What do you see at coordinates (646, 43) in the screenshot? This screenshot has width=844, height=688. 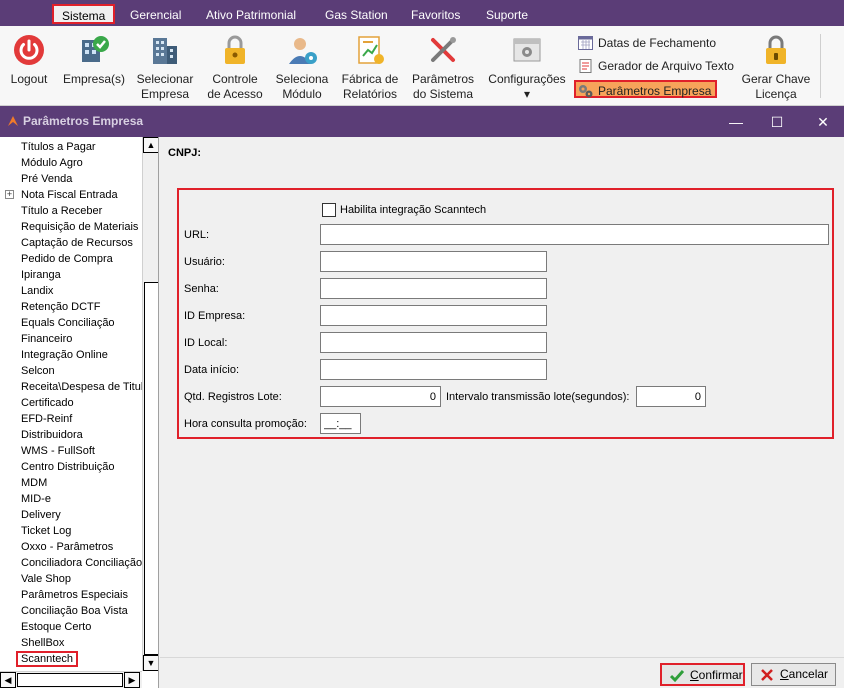 I see `datas-fechamento-button: Datas de Fechamento` at bounding box center [646, 43].